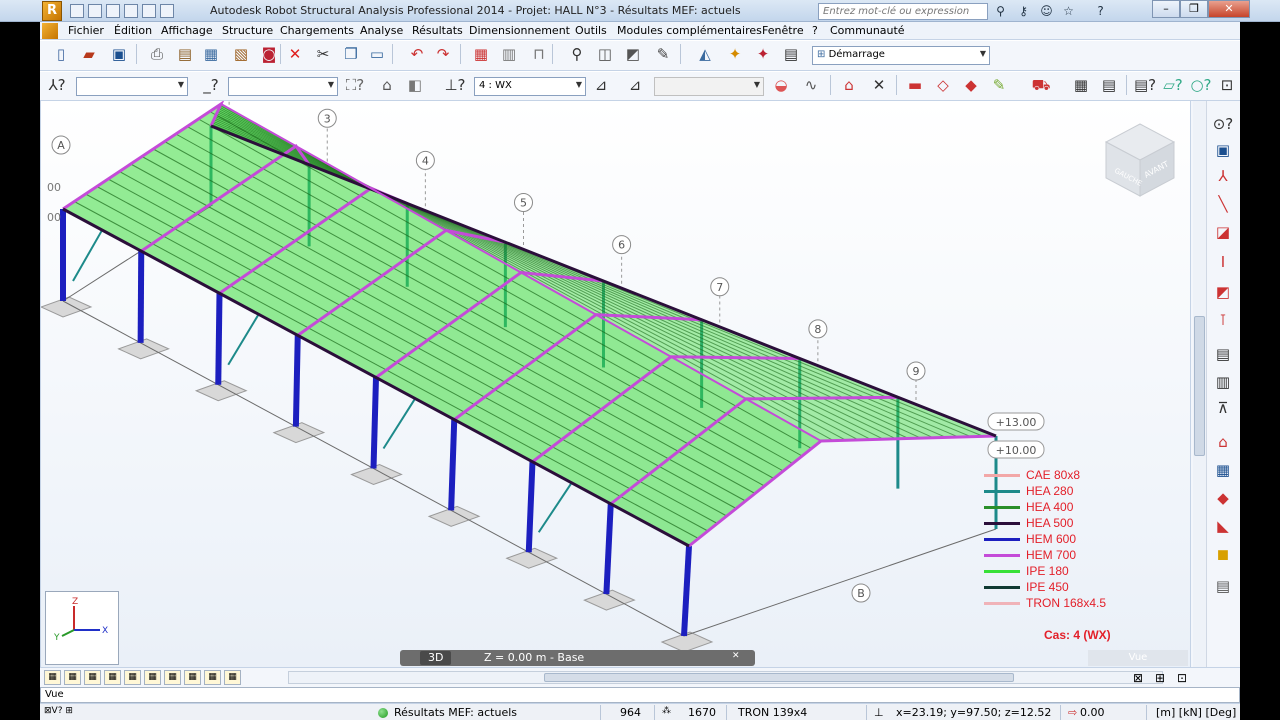  Describe the element at coordinates (577, 54) in the screenshot. I see `zoom-icon: ⚲` at that location.